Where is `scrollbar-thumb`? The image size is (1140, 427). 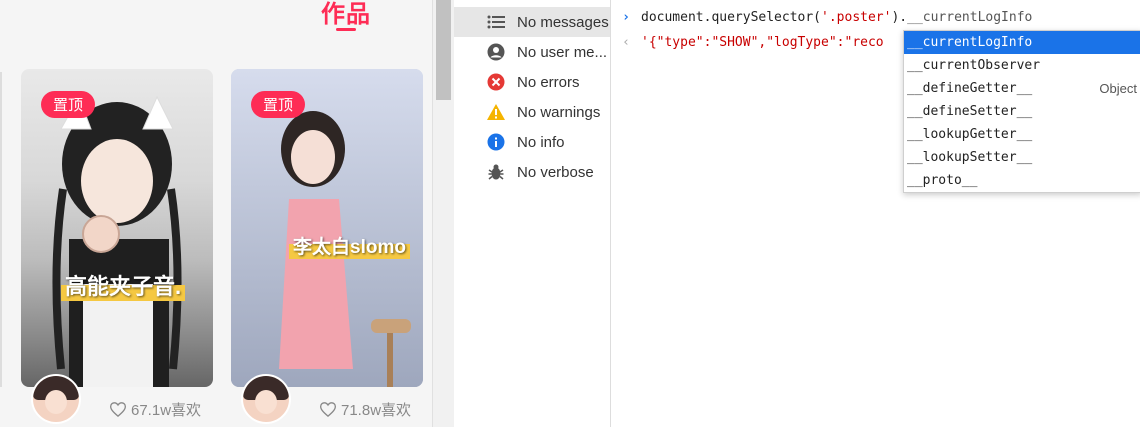
scrollbar-thumb is located at coordinates (443, 50).